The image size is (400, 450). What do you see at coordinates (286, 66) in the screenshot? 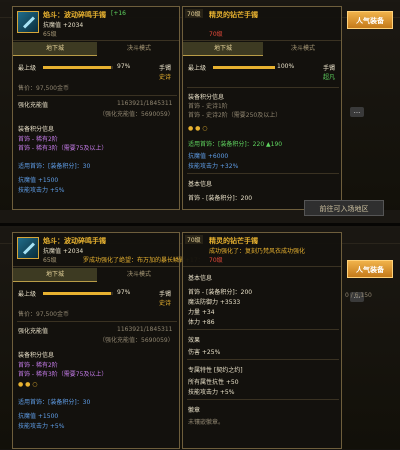
I see `grade-percent: 100%` at bounding box center [286, 66].